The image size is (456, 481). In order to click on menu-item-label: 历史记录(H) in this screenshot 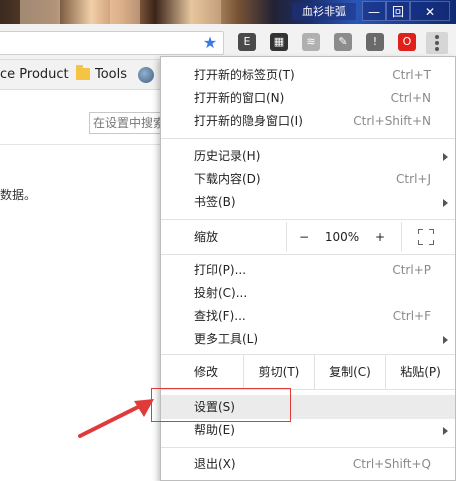, I will do `click(227, 156)`.